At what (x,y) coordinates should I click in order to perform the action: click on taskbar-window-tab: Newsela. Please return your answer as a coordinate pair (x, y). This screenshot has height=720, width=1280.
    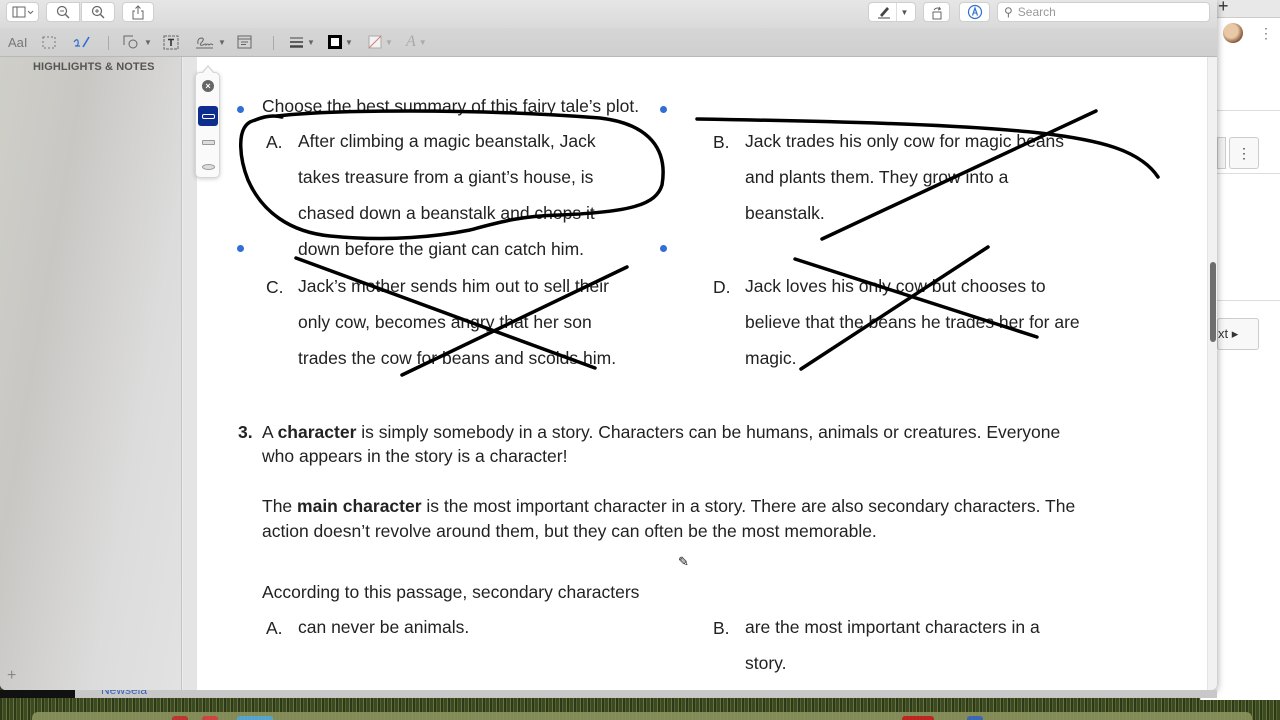
    Looking at the image, I should click on (646, 694).